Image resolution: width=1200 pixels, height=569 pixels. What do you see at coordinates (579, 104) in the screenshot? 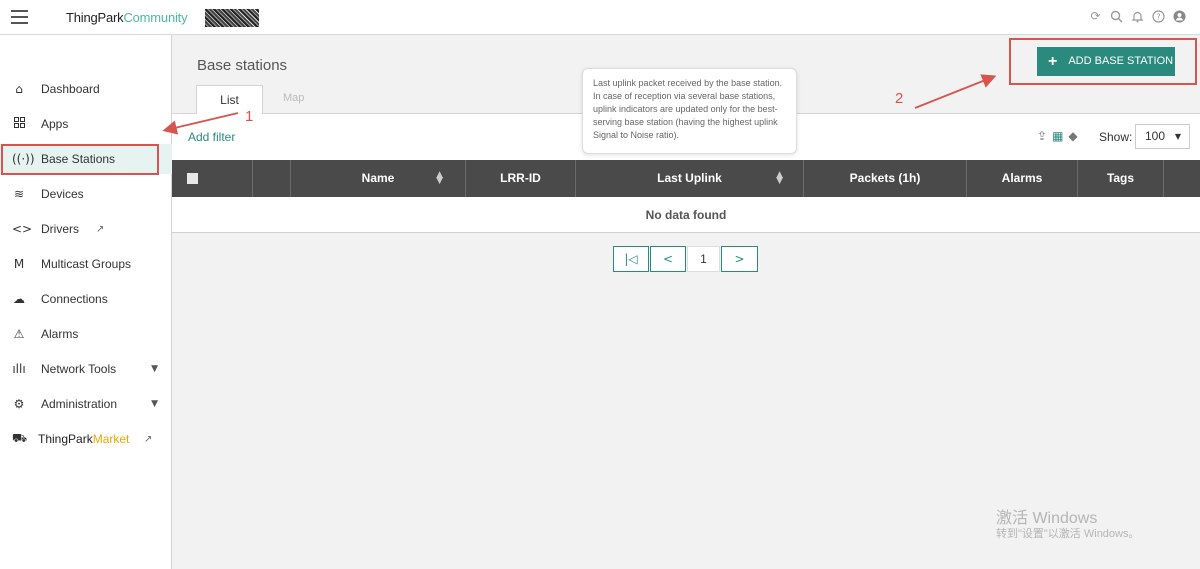
I see `annotation-arrows` at bounding box center [579, 104].